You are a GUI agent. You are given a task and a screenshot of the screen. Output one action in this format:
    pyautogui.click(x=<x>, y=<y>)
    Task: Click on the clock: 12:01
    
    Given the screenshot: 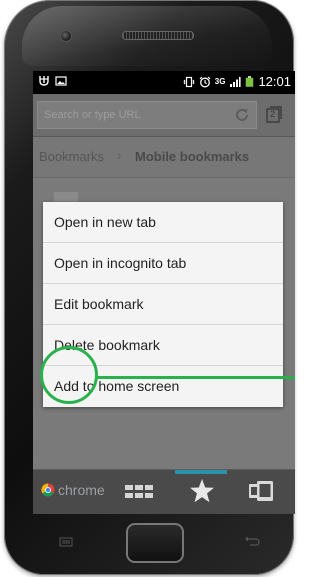 What is the action you would take?
    pyautogui.click(x=274, y=81)
    